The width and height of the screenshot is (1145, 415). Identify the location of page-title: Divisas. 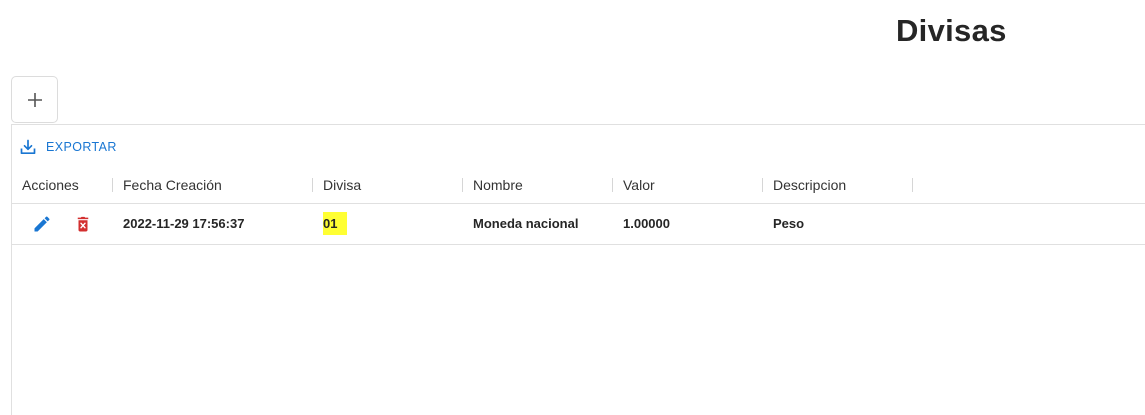
(951, 30).